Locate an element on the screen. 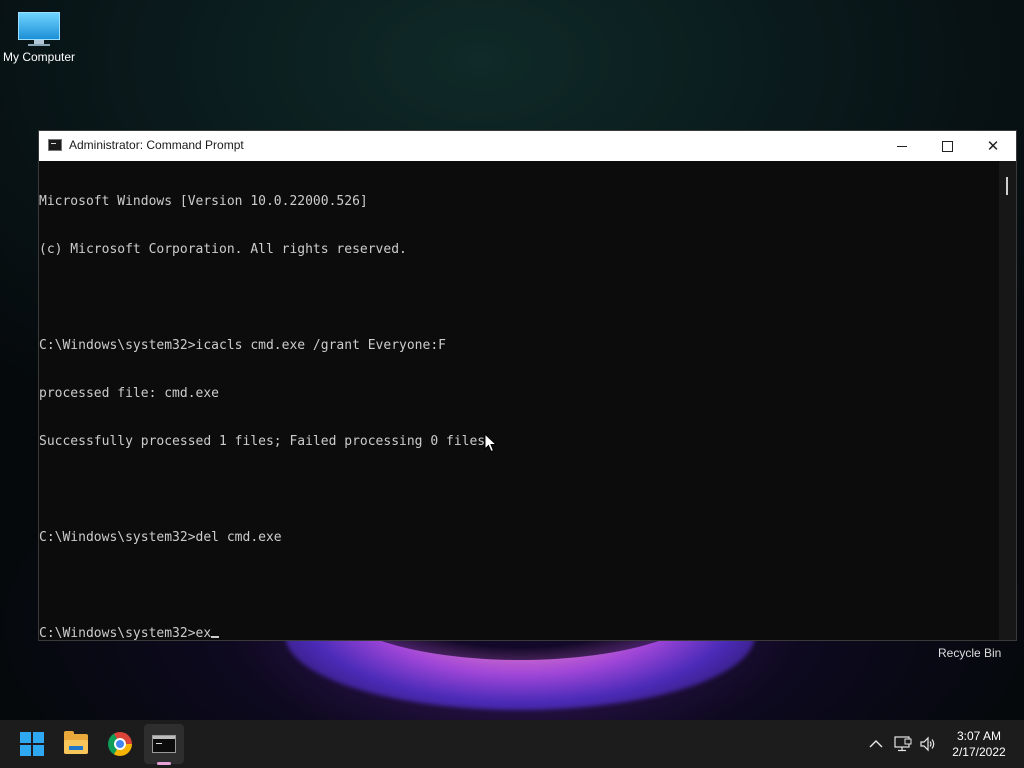  chrome-icon is located at coordinates (120, 744).